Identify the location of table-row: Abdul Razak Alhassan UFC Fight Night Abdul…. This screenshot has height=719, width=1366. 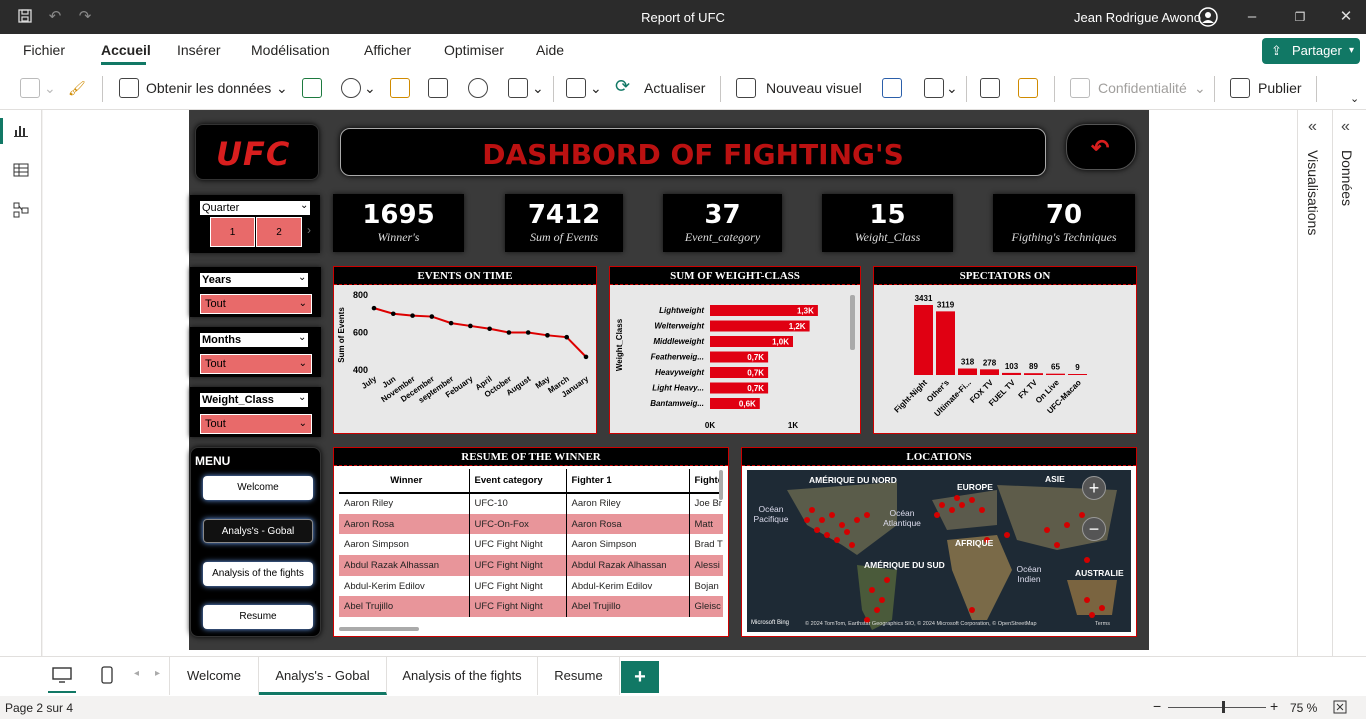
(531, 565).